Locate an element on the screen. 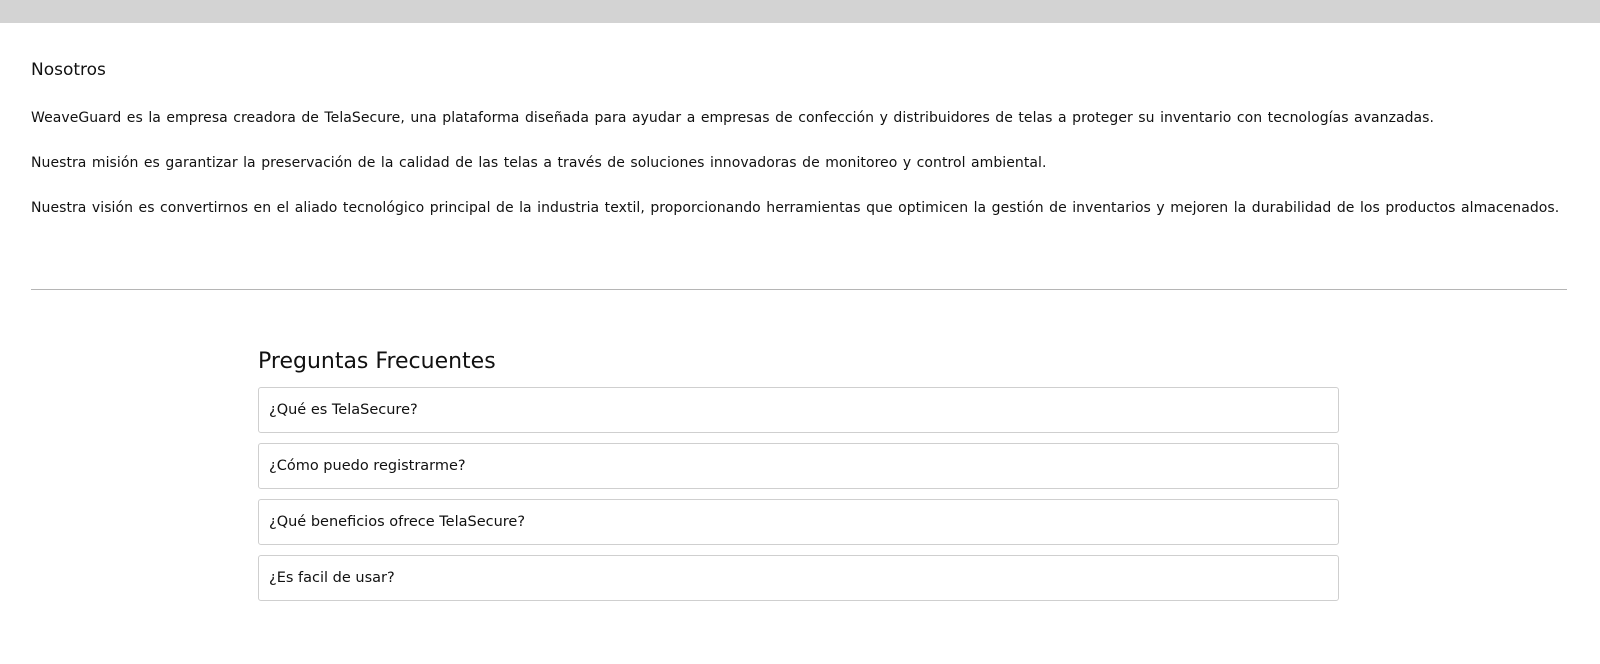  section-divider is located at coordinates (799, 289).